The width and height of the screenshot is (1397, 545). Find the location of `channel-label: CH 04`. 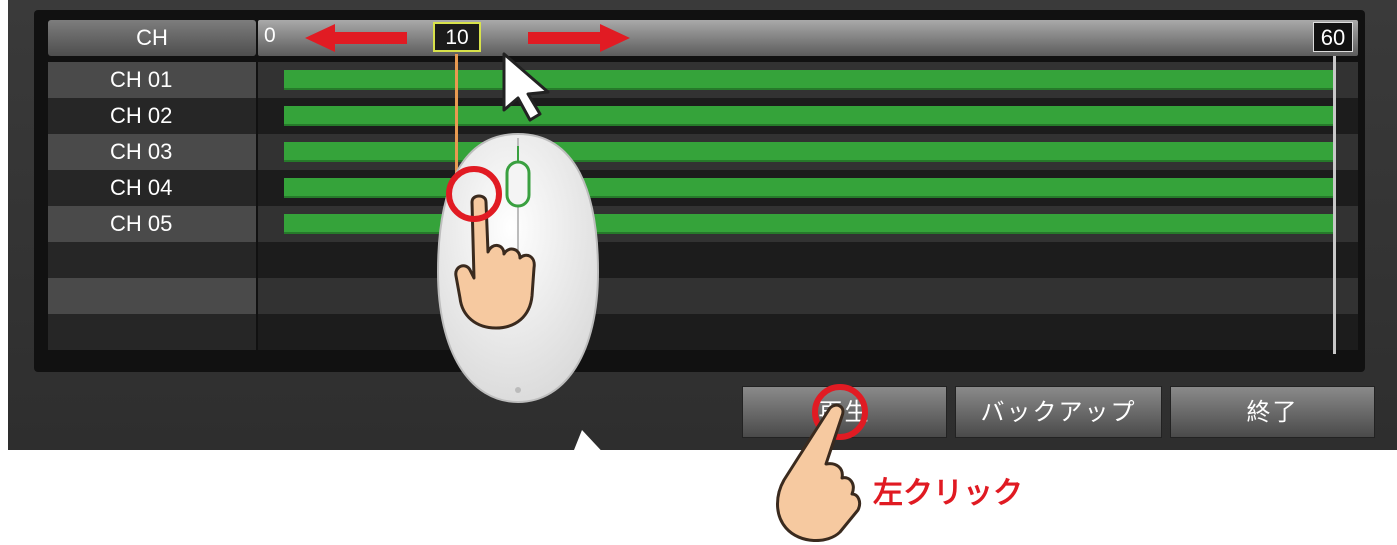

channel-label: CH 04 is located at coordinates (152, 188).